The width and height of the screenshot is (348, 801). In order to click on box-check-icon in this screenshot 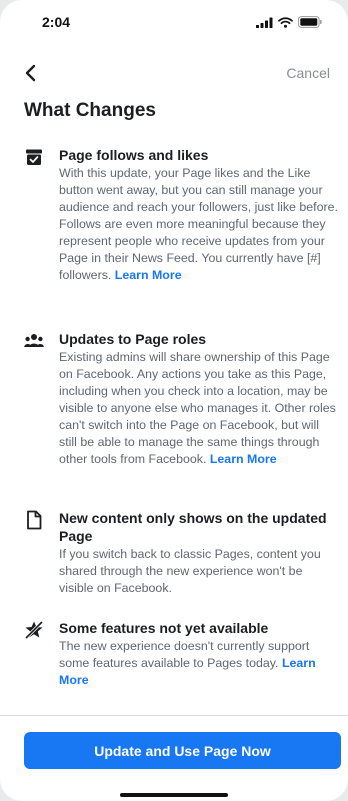, I will do `click(34, 157)`.